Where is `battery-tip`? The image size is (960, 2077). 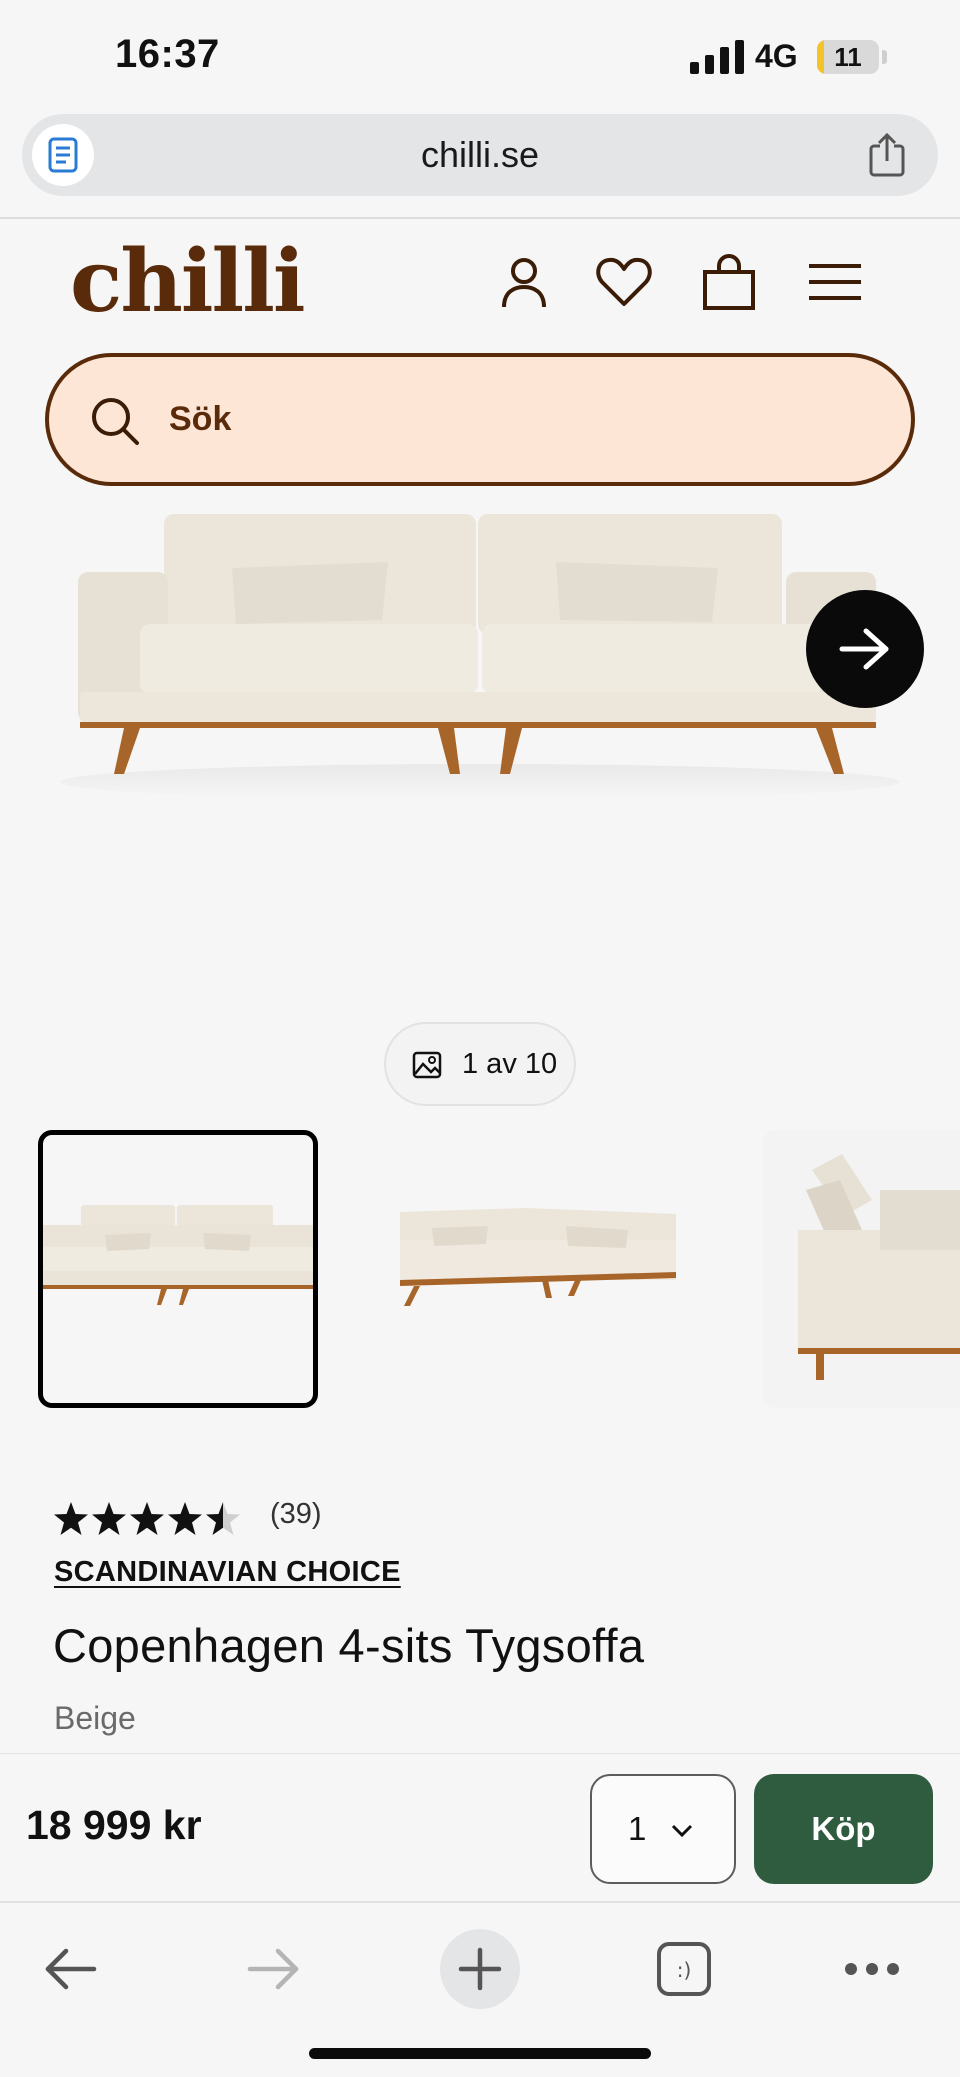
battery-tip is located at coordinates (884, 57).